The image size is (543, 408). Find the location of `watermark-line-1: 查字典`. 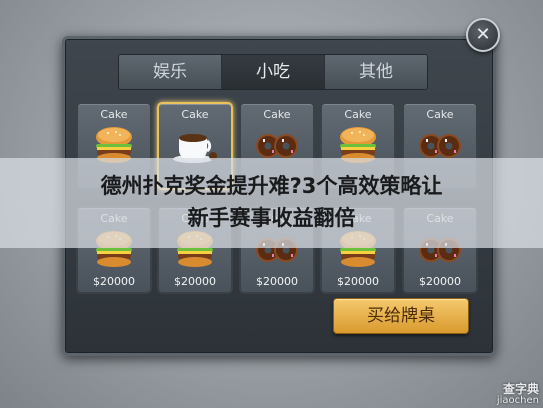

watermark-line-1: 查字典 is located at coordinates (520, 389).